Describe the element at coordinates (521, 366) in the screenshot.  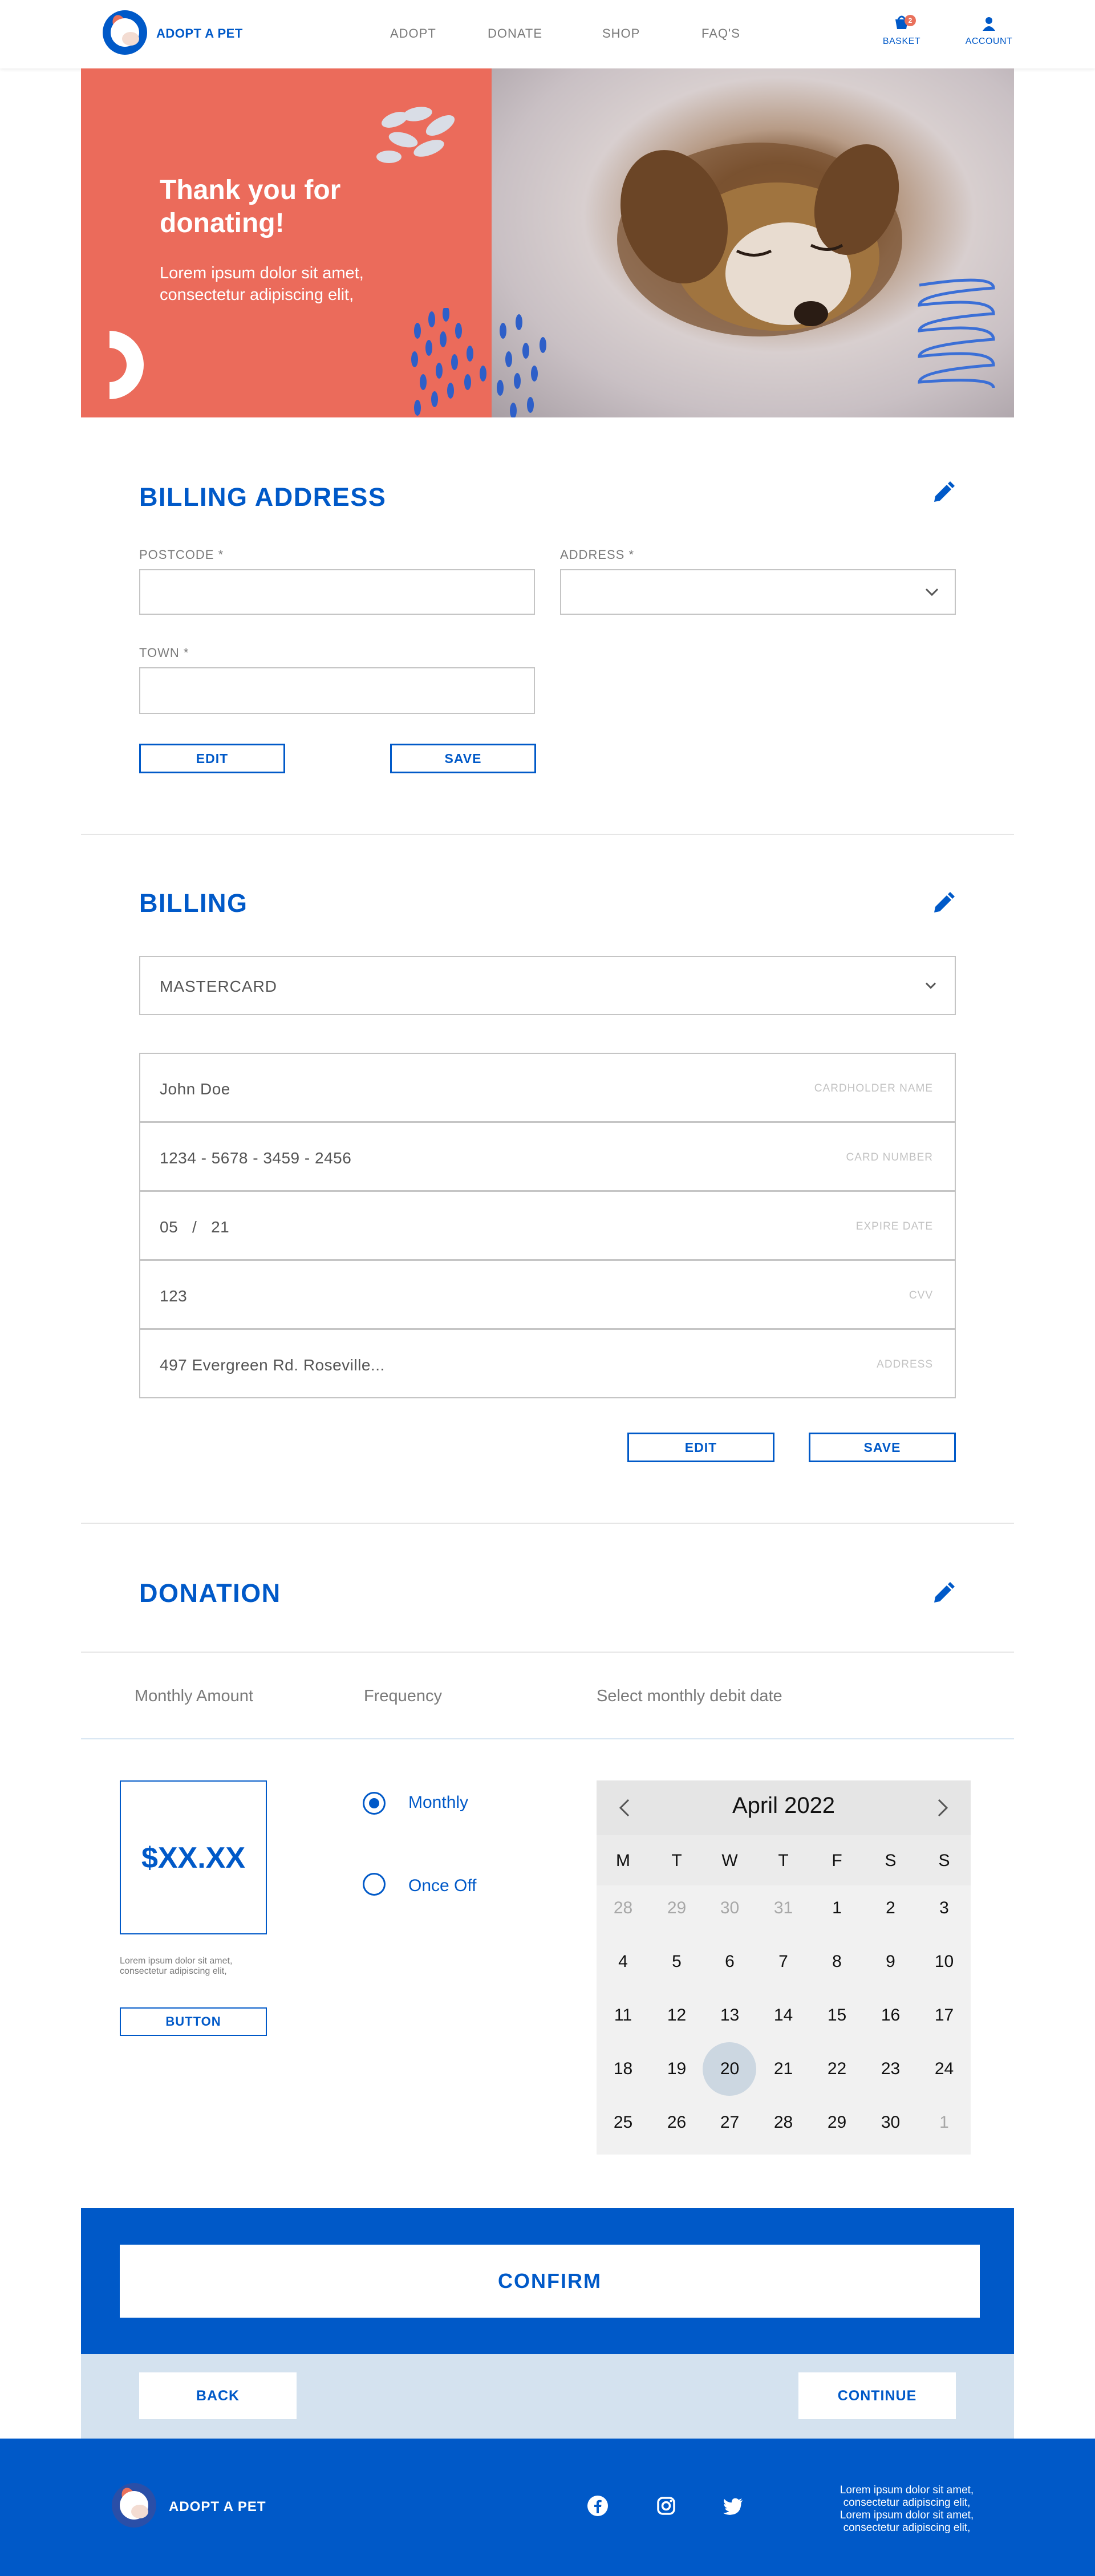
I see `decor-dots-right` at that location.